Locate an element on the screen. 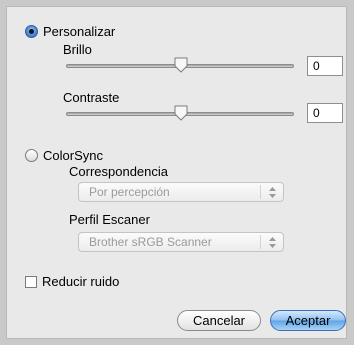 The image size is (354, 345). colorsync-radio is located at coordinates (31, 155).